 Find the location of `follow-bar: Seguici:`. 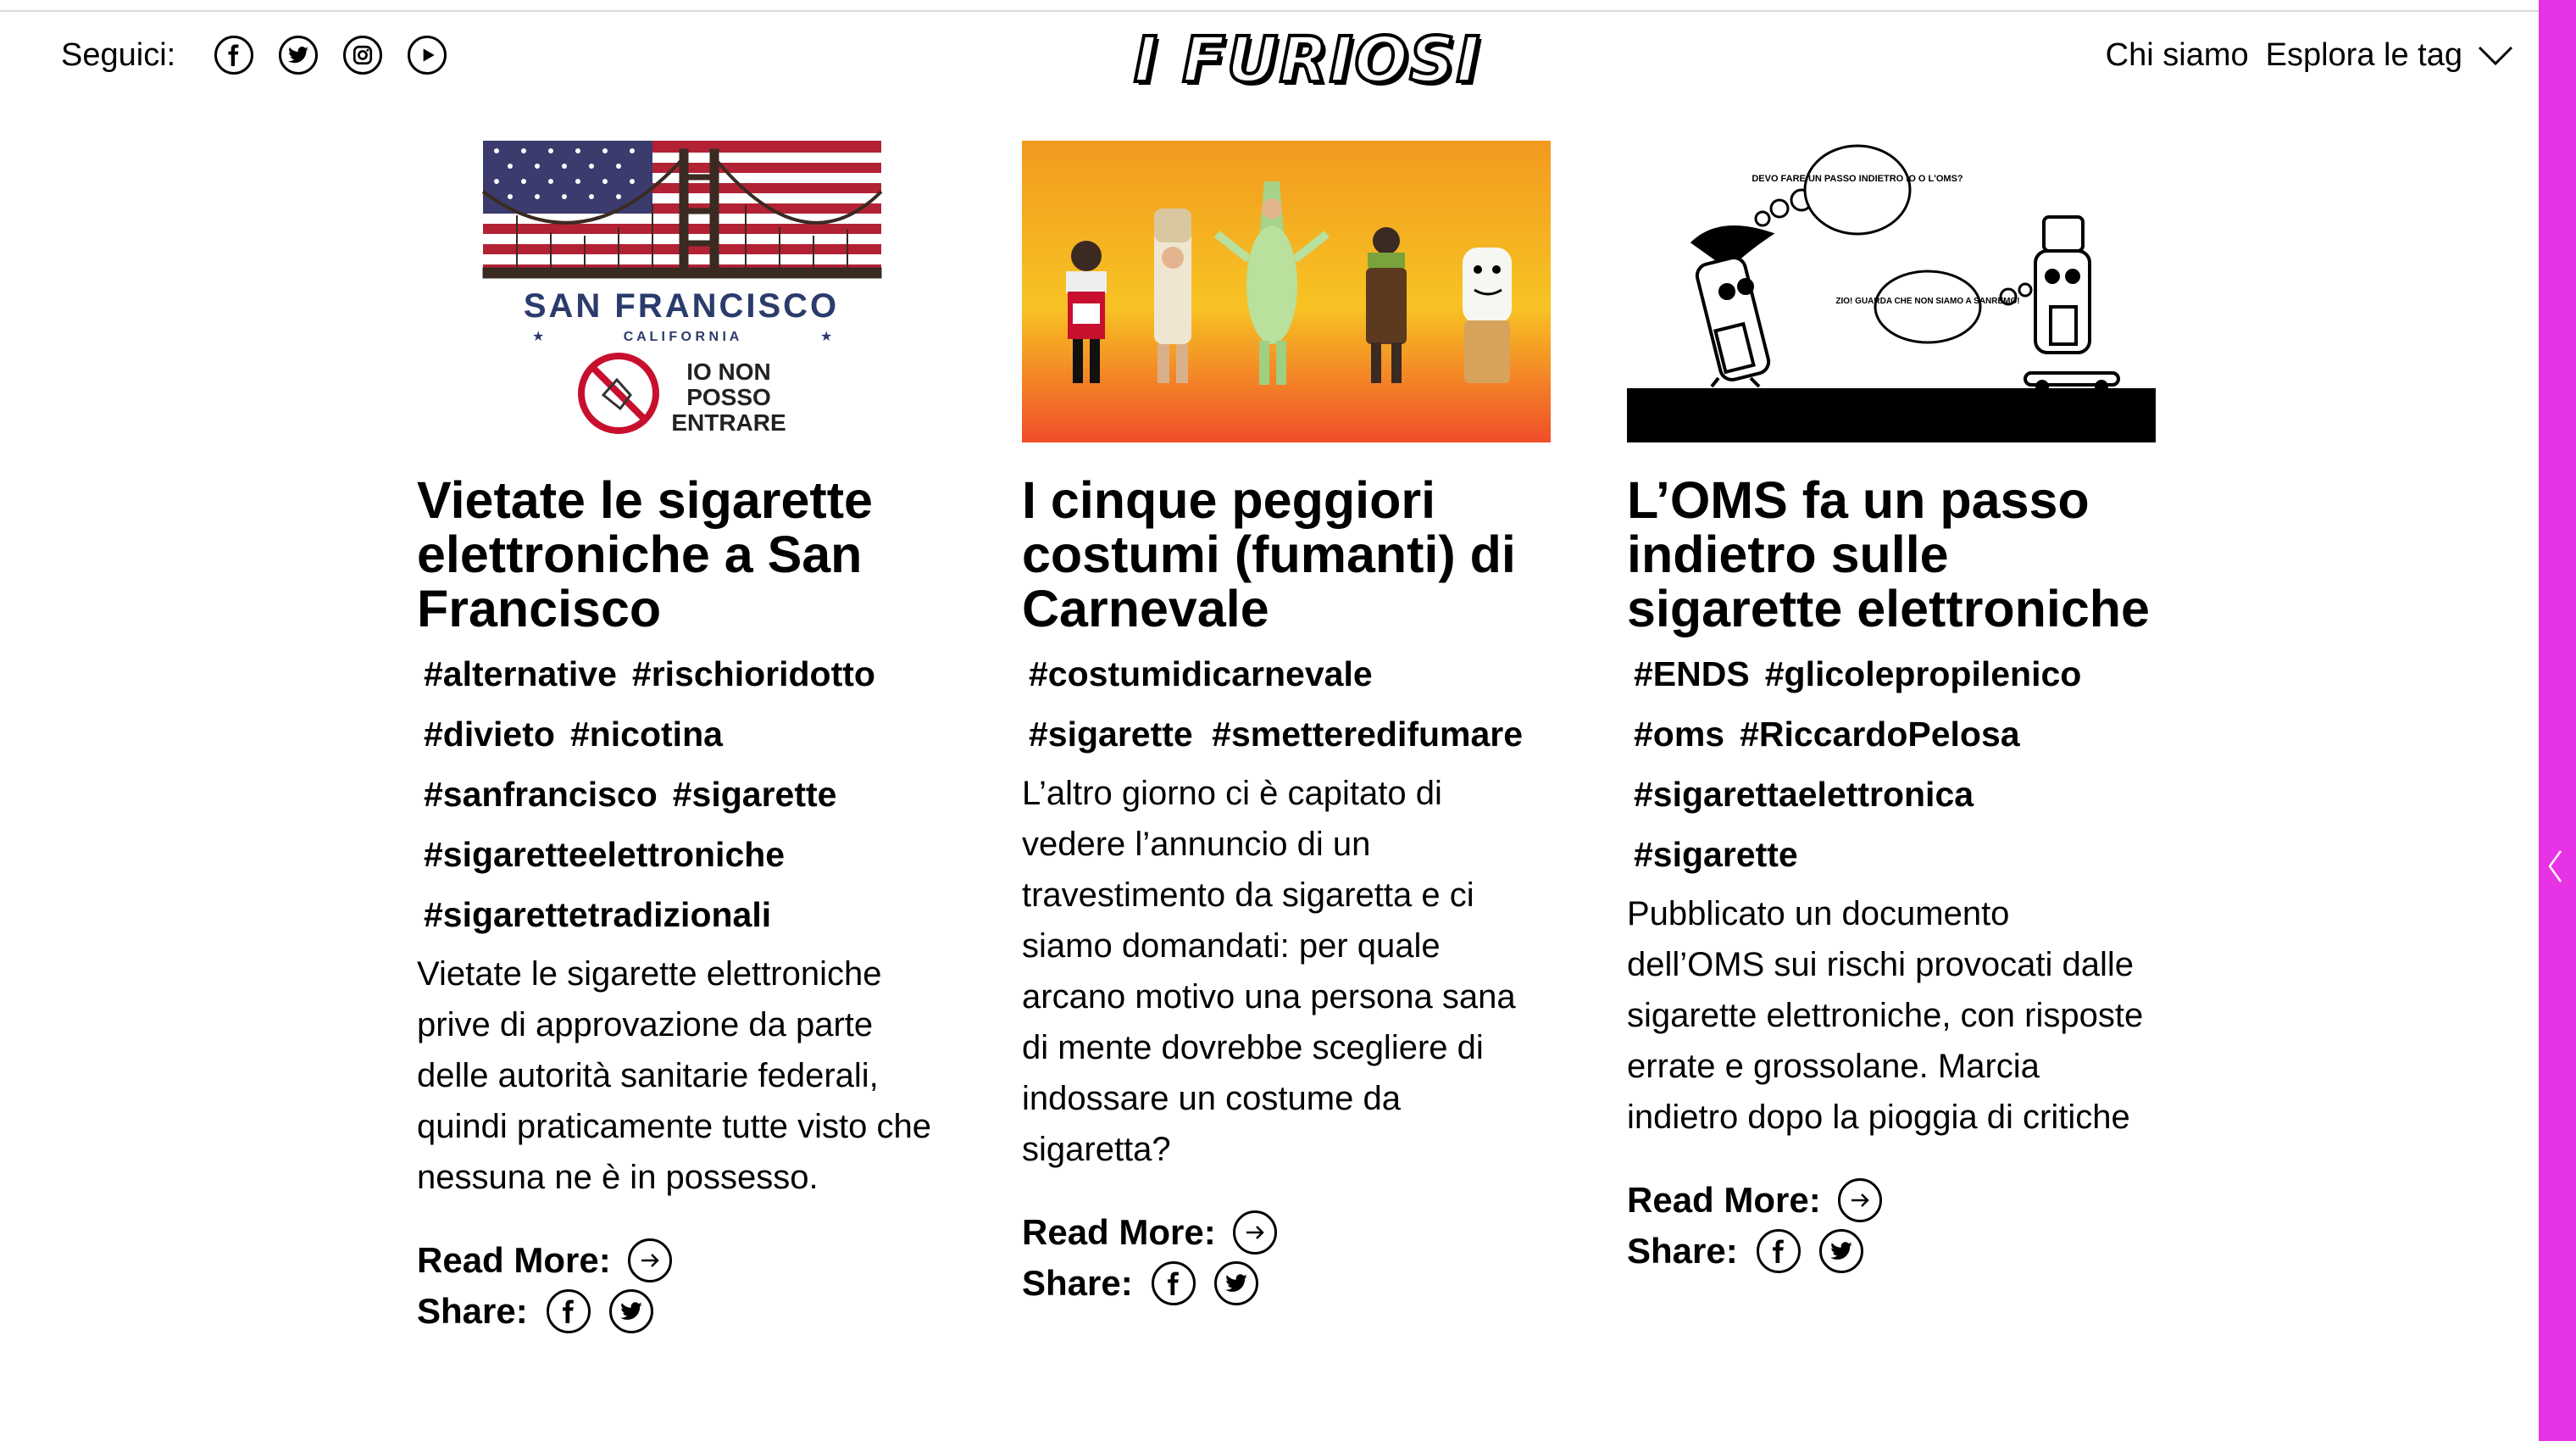

follow-bar: Seguici: is located at coordinates (254, 55).